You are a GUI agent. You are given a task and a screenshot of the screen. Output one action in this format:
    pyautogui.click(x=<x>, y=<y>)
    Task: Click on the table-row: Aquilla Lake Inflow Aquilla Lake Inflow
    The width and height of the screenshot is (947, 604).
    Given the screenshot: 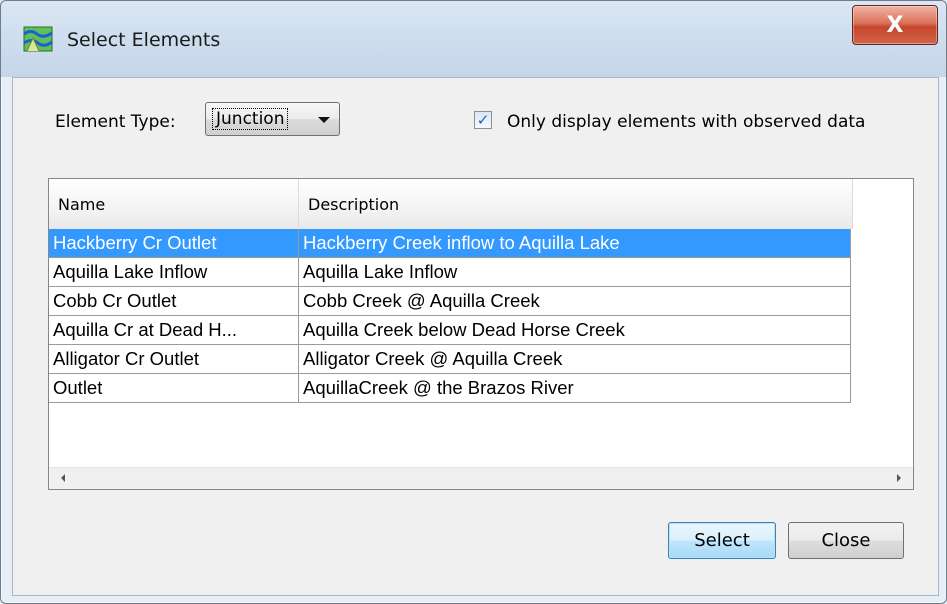 What is the action you would take?
    pyautogui.click(x=450, y=272)
    